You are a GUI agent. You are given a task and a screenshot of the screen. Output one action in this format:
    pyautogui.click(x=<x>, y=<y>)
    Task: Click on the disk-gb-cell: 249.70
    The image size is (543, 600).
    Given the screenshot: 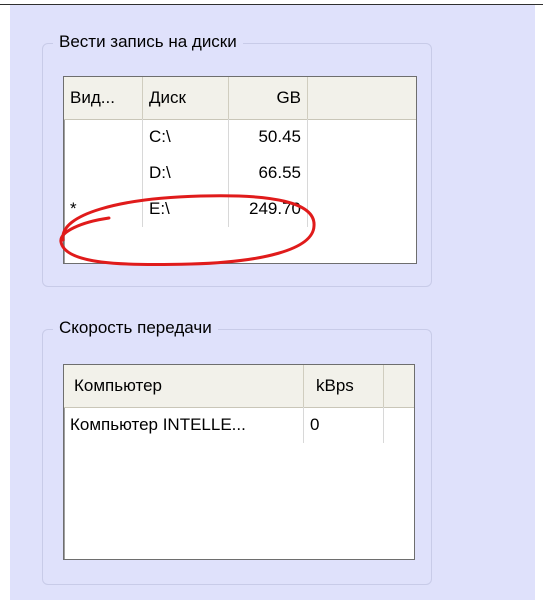 What is the action you would take?
    pyautogui.click(x=268, y=209)
    